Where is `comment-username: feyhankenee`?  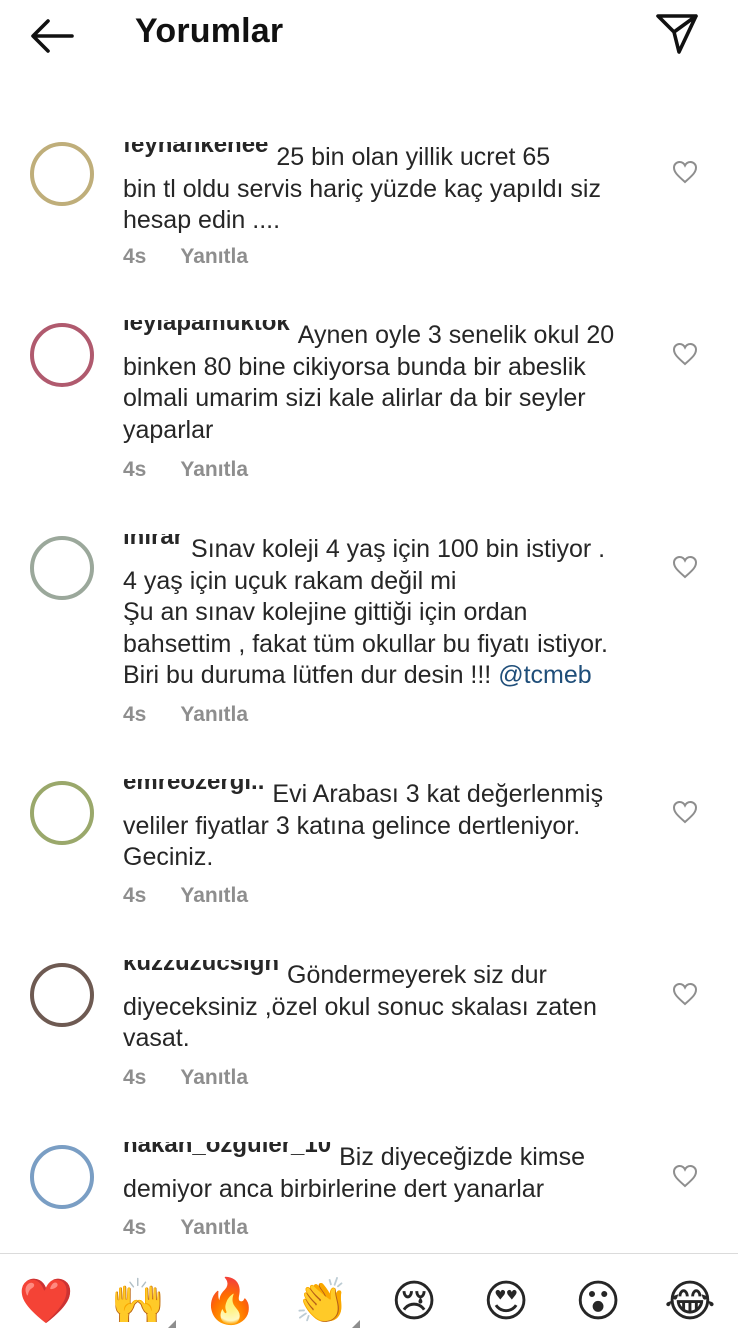 comment-username: feyhankenee is located at coordinates (195, 150).